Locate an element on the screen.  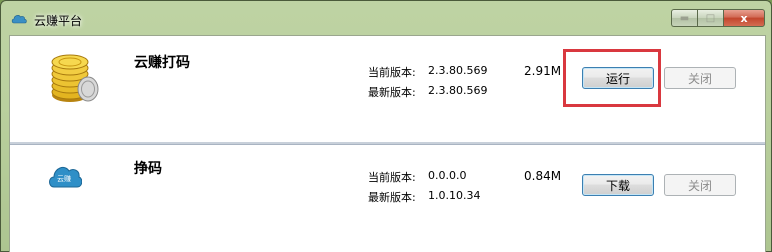
window-title: 云赚平台 is located at coordinates (58, 21).